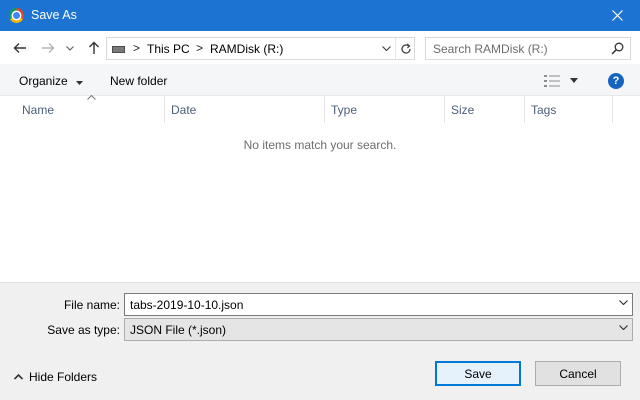 This screenshot has width=640, height=400. What do you see at coordinates (178, 330) in the screenshot?
I see `save-type-value: JSON File (*.json)` at bounding box center [178, 330].